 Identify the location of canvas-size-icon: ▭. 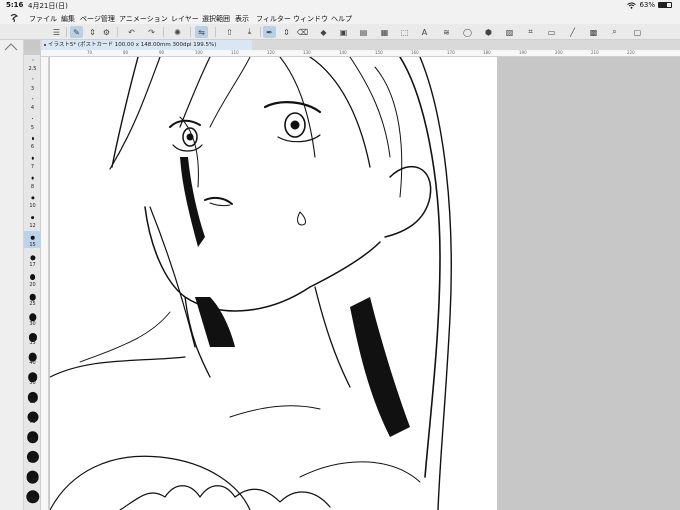
(551, 32).